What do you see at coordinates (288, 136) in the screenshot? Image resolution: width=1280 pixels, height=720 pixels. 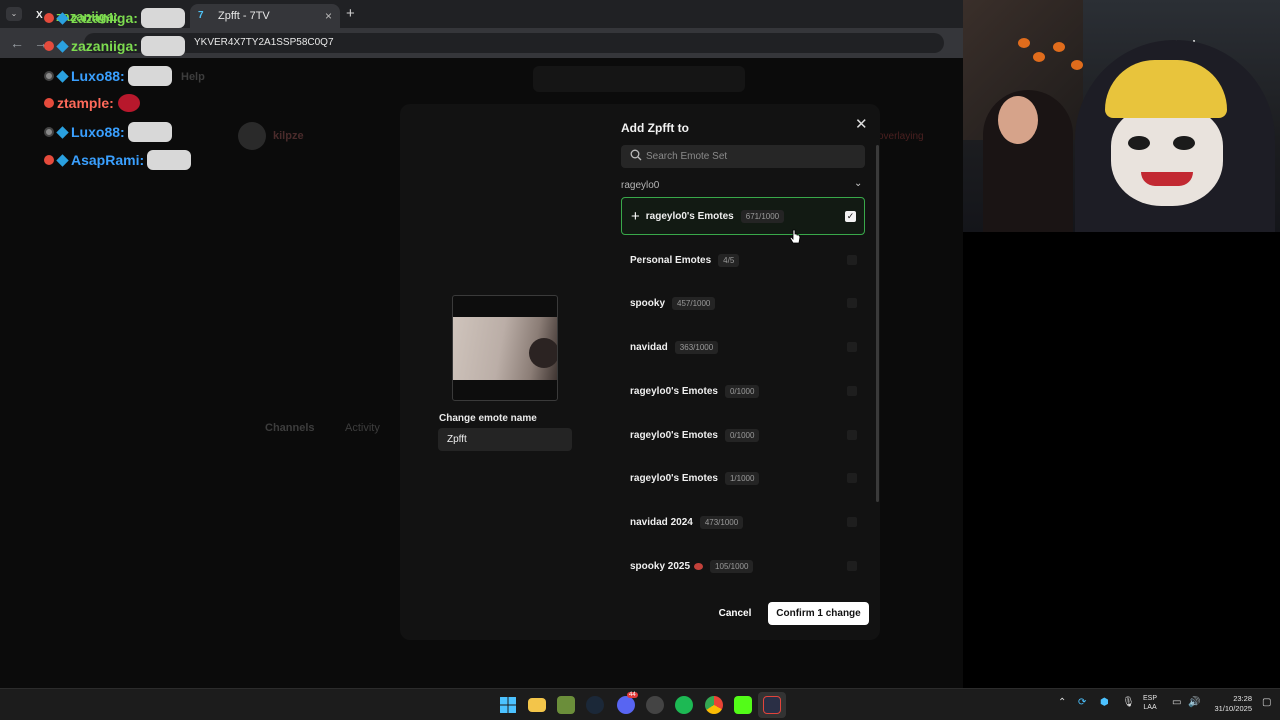 I see `username: kilpze` at bounding box center [288, 136].